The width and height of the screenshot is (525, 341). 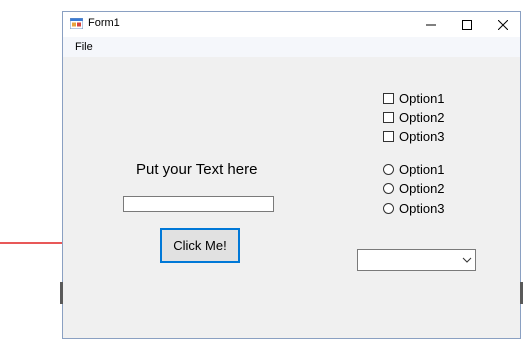 I want to click on checkbox-label: Option3, so click(x=422, y=136).